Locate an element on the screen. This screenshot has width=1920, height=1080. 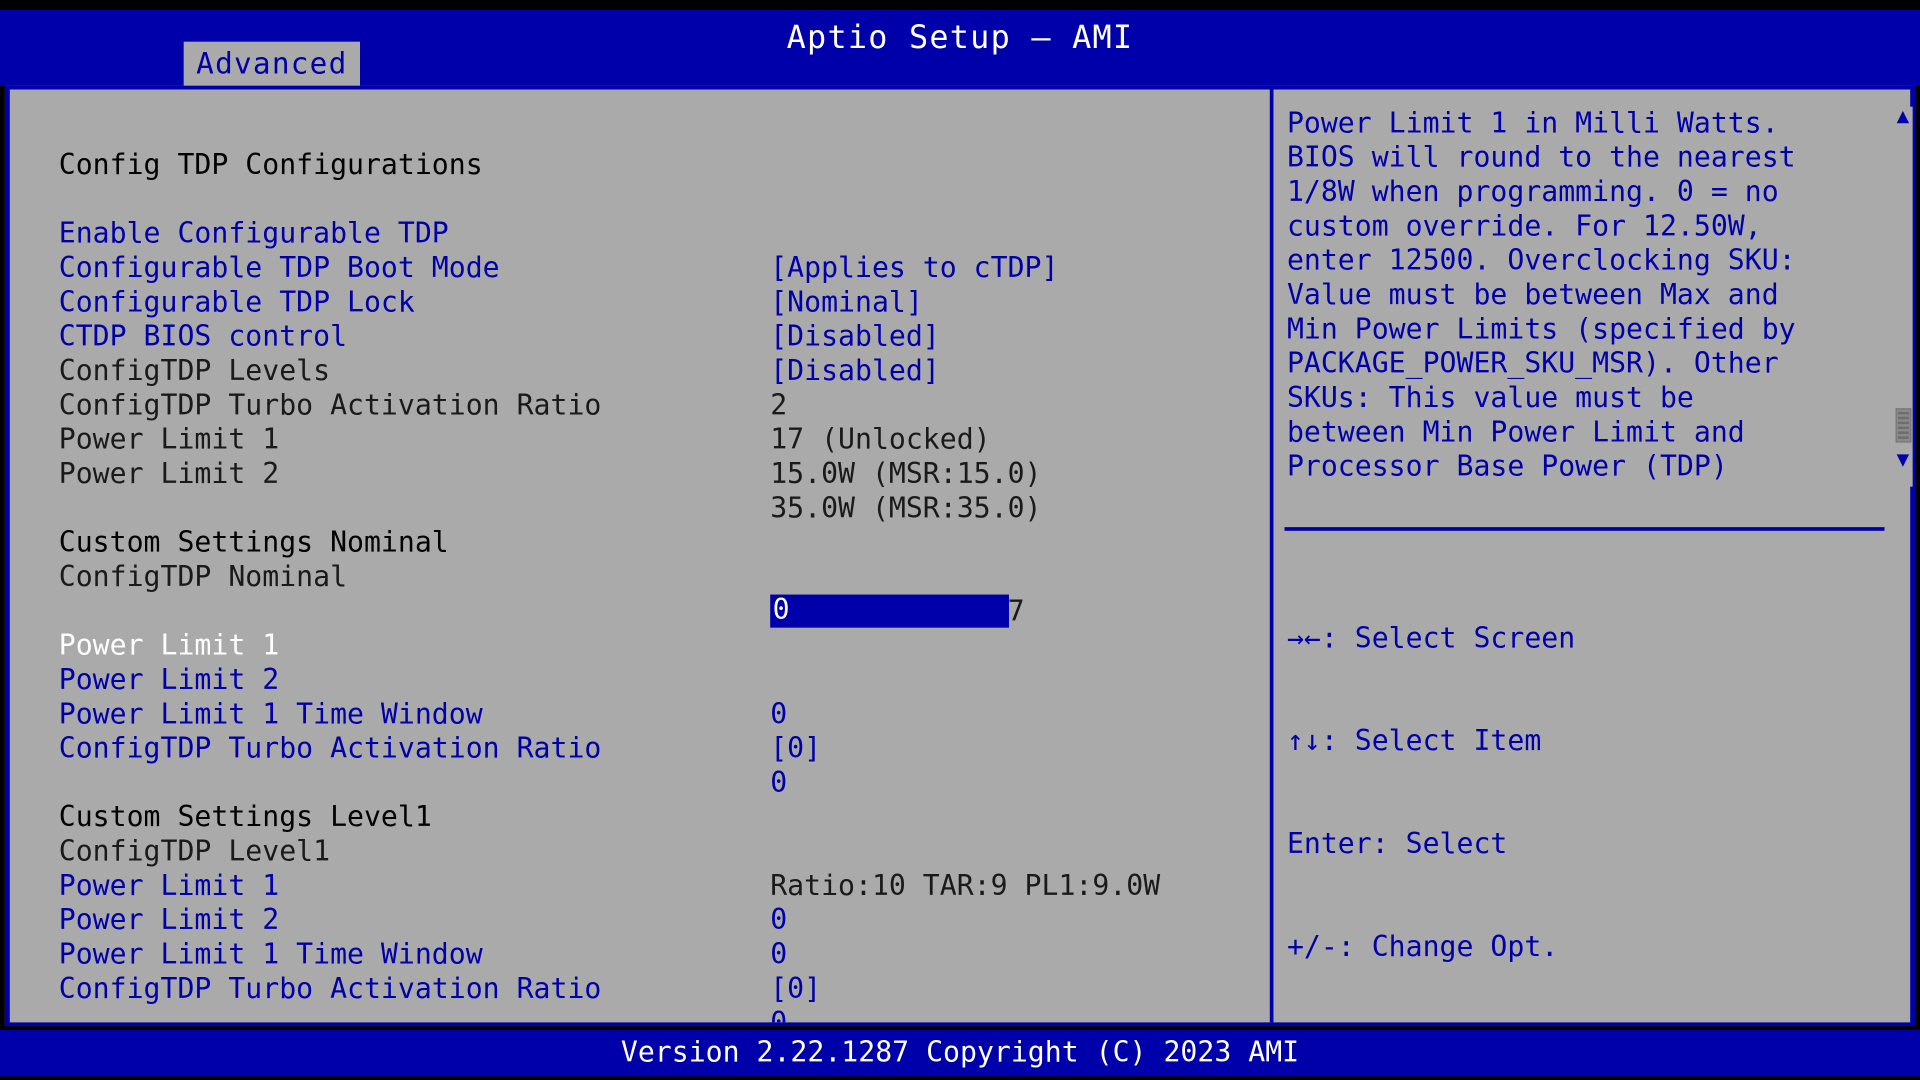
setting-row-level1-power-limit-2: Power Limit 2 0 is located at coordinates (635, 920).